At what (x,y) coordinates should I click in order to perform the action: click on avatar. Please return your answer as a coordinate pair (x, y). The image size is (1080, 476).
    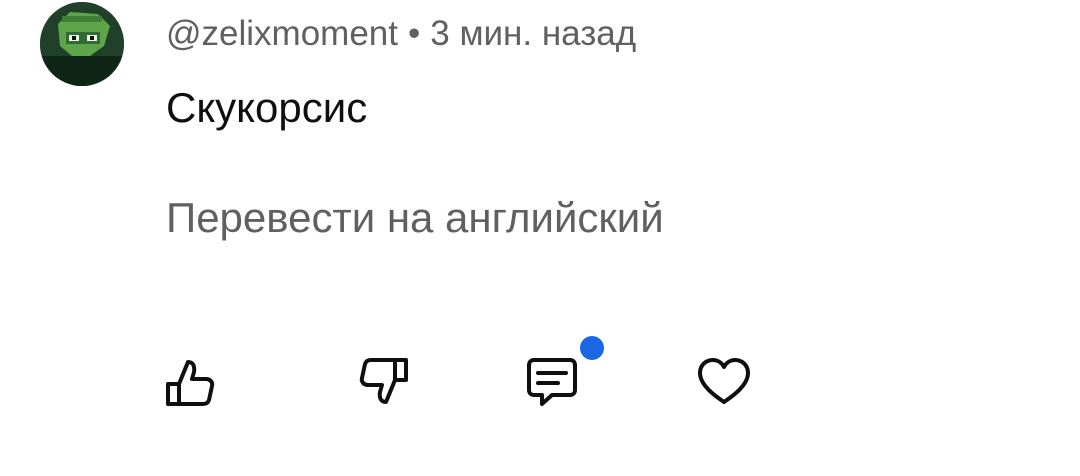
    Looking at the image, I should click on (82, 44).